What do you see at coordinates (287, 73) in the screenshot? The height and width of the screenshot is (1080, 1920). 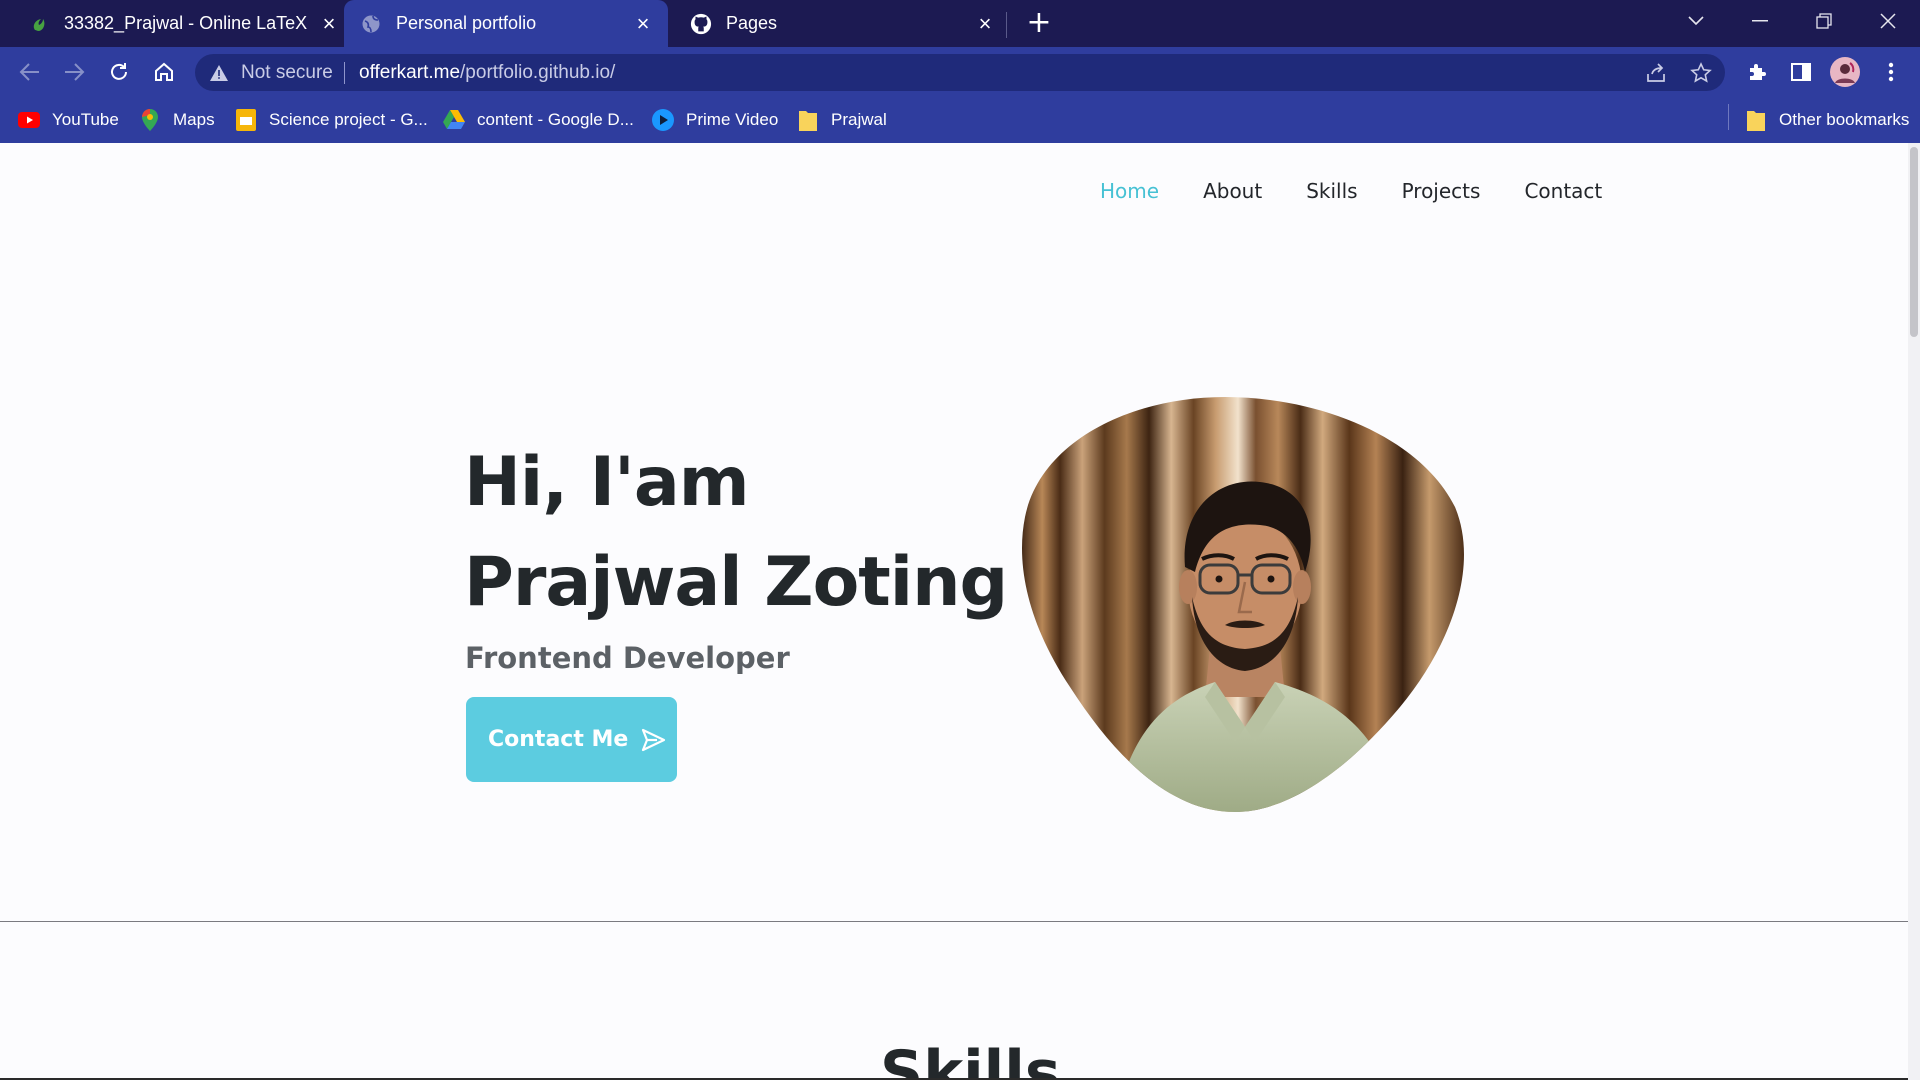 I see `security-status: Not secure` at bounding box center [287, 73].